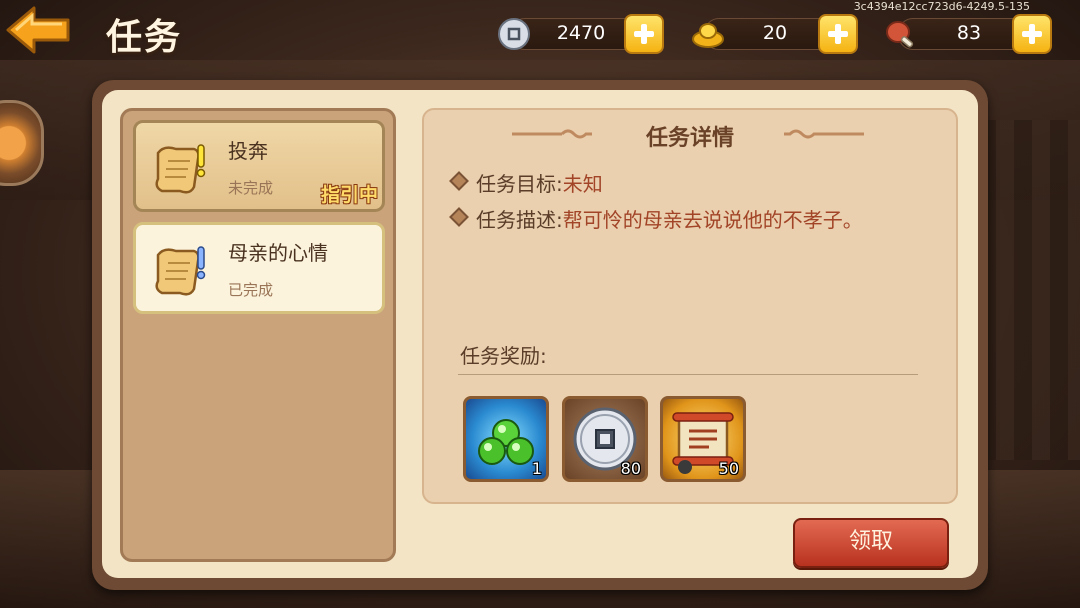  I want to click on back-arrow-icon, so click(38, 30).